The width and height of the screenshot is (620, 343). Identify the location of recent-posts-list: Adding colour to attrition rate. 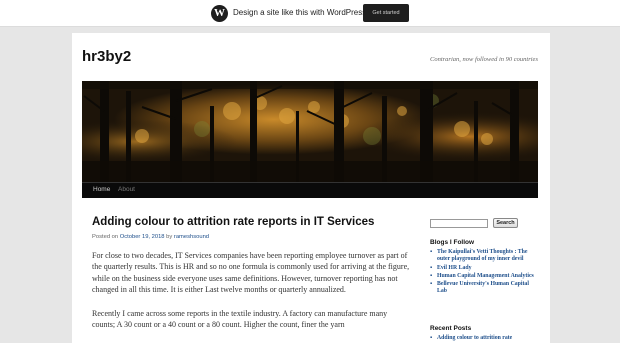
(485, 339).